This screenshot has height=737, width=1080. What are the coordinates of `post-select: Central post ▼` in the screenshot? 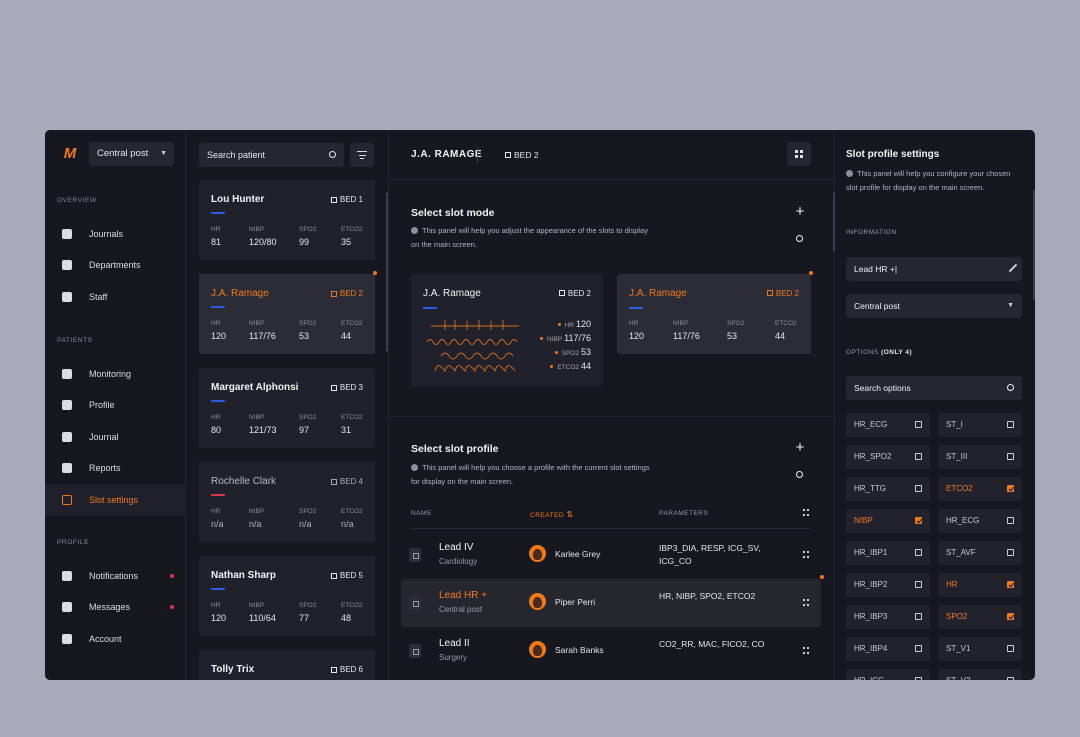 It's located at (131, 154).